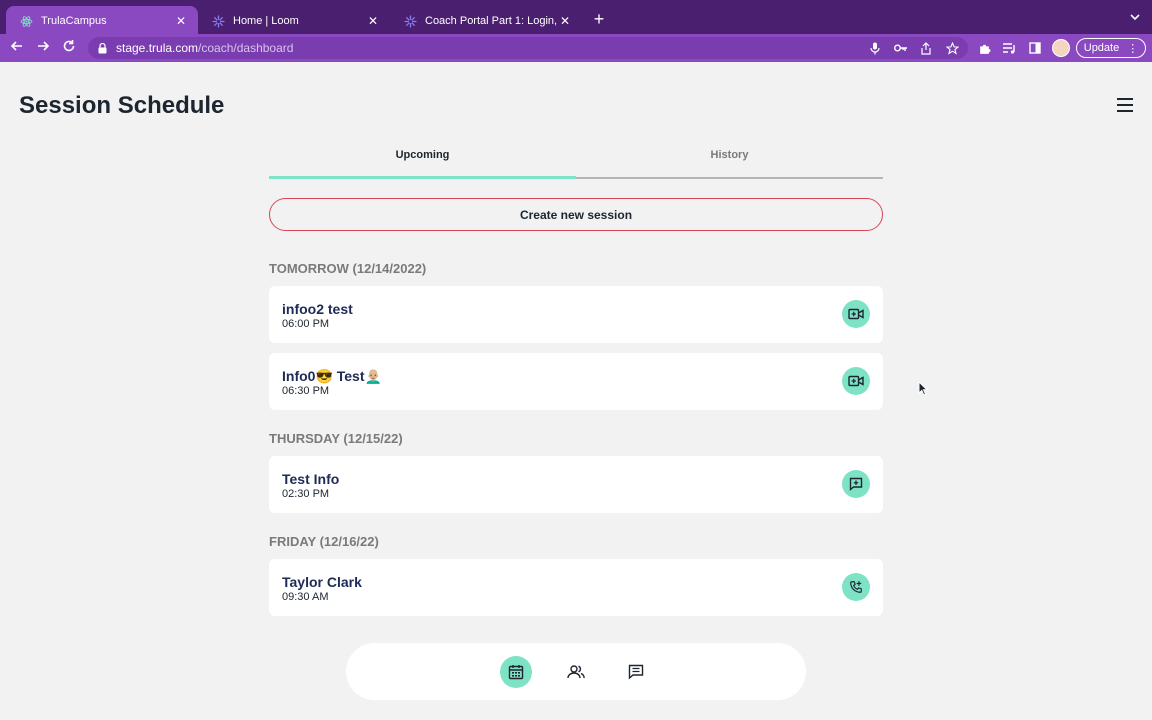 This screenshot has width=1152, height=720. I want to click on new-tab-icon: +, so click(599, 19).